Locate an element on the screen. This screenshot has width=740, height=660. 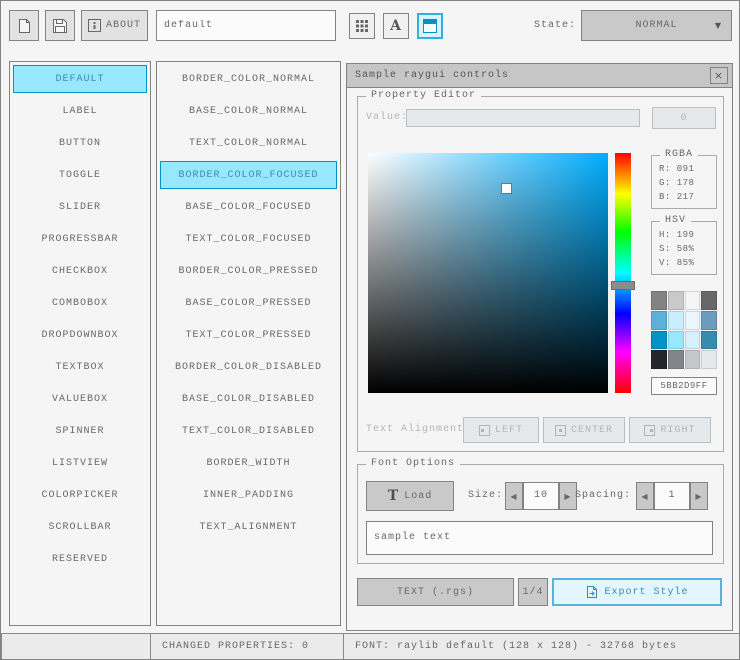
size-decrease-button: ◀ is located at coordinates (514, 496).